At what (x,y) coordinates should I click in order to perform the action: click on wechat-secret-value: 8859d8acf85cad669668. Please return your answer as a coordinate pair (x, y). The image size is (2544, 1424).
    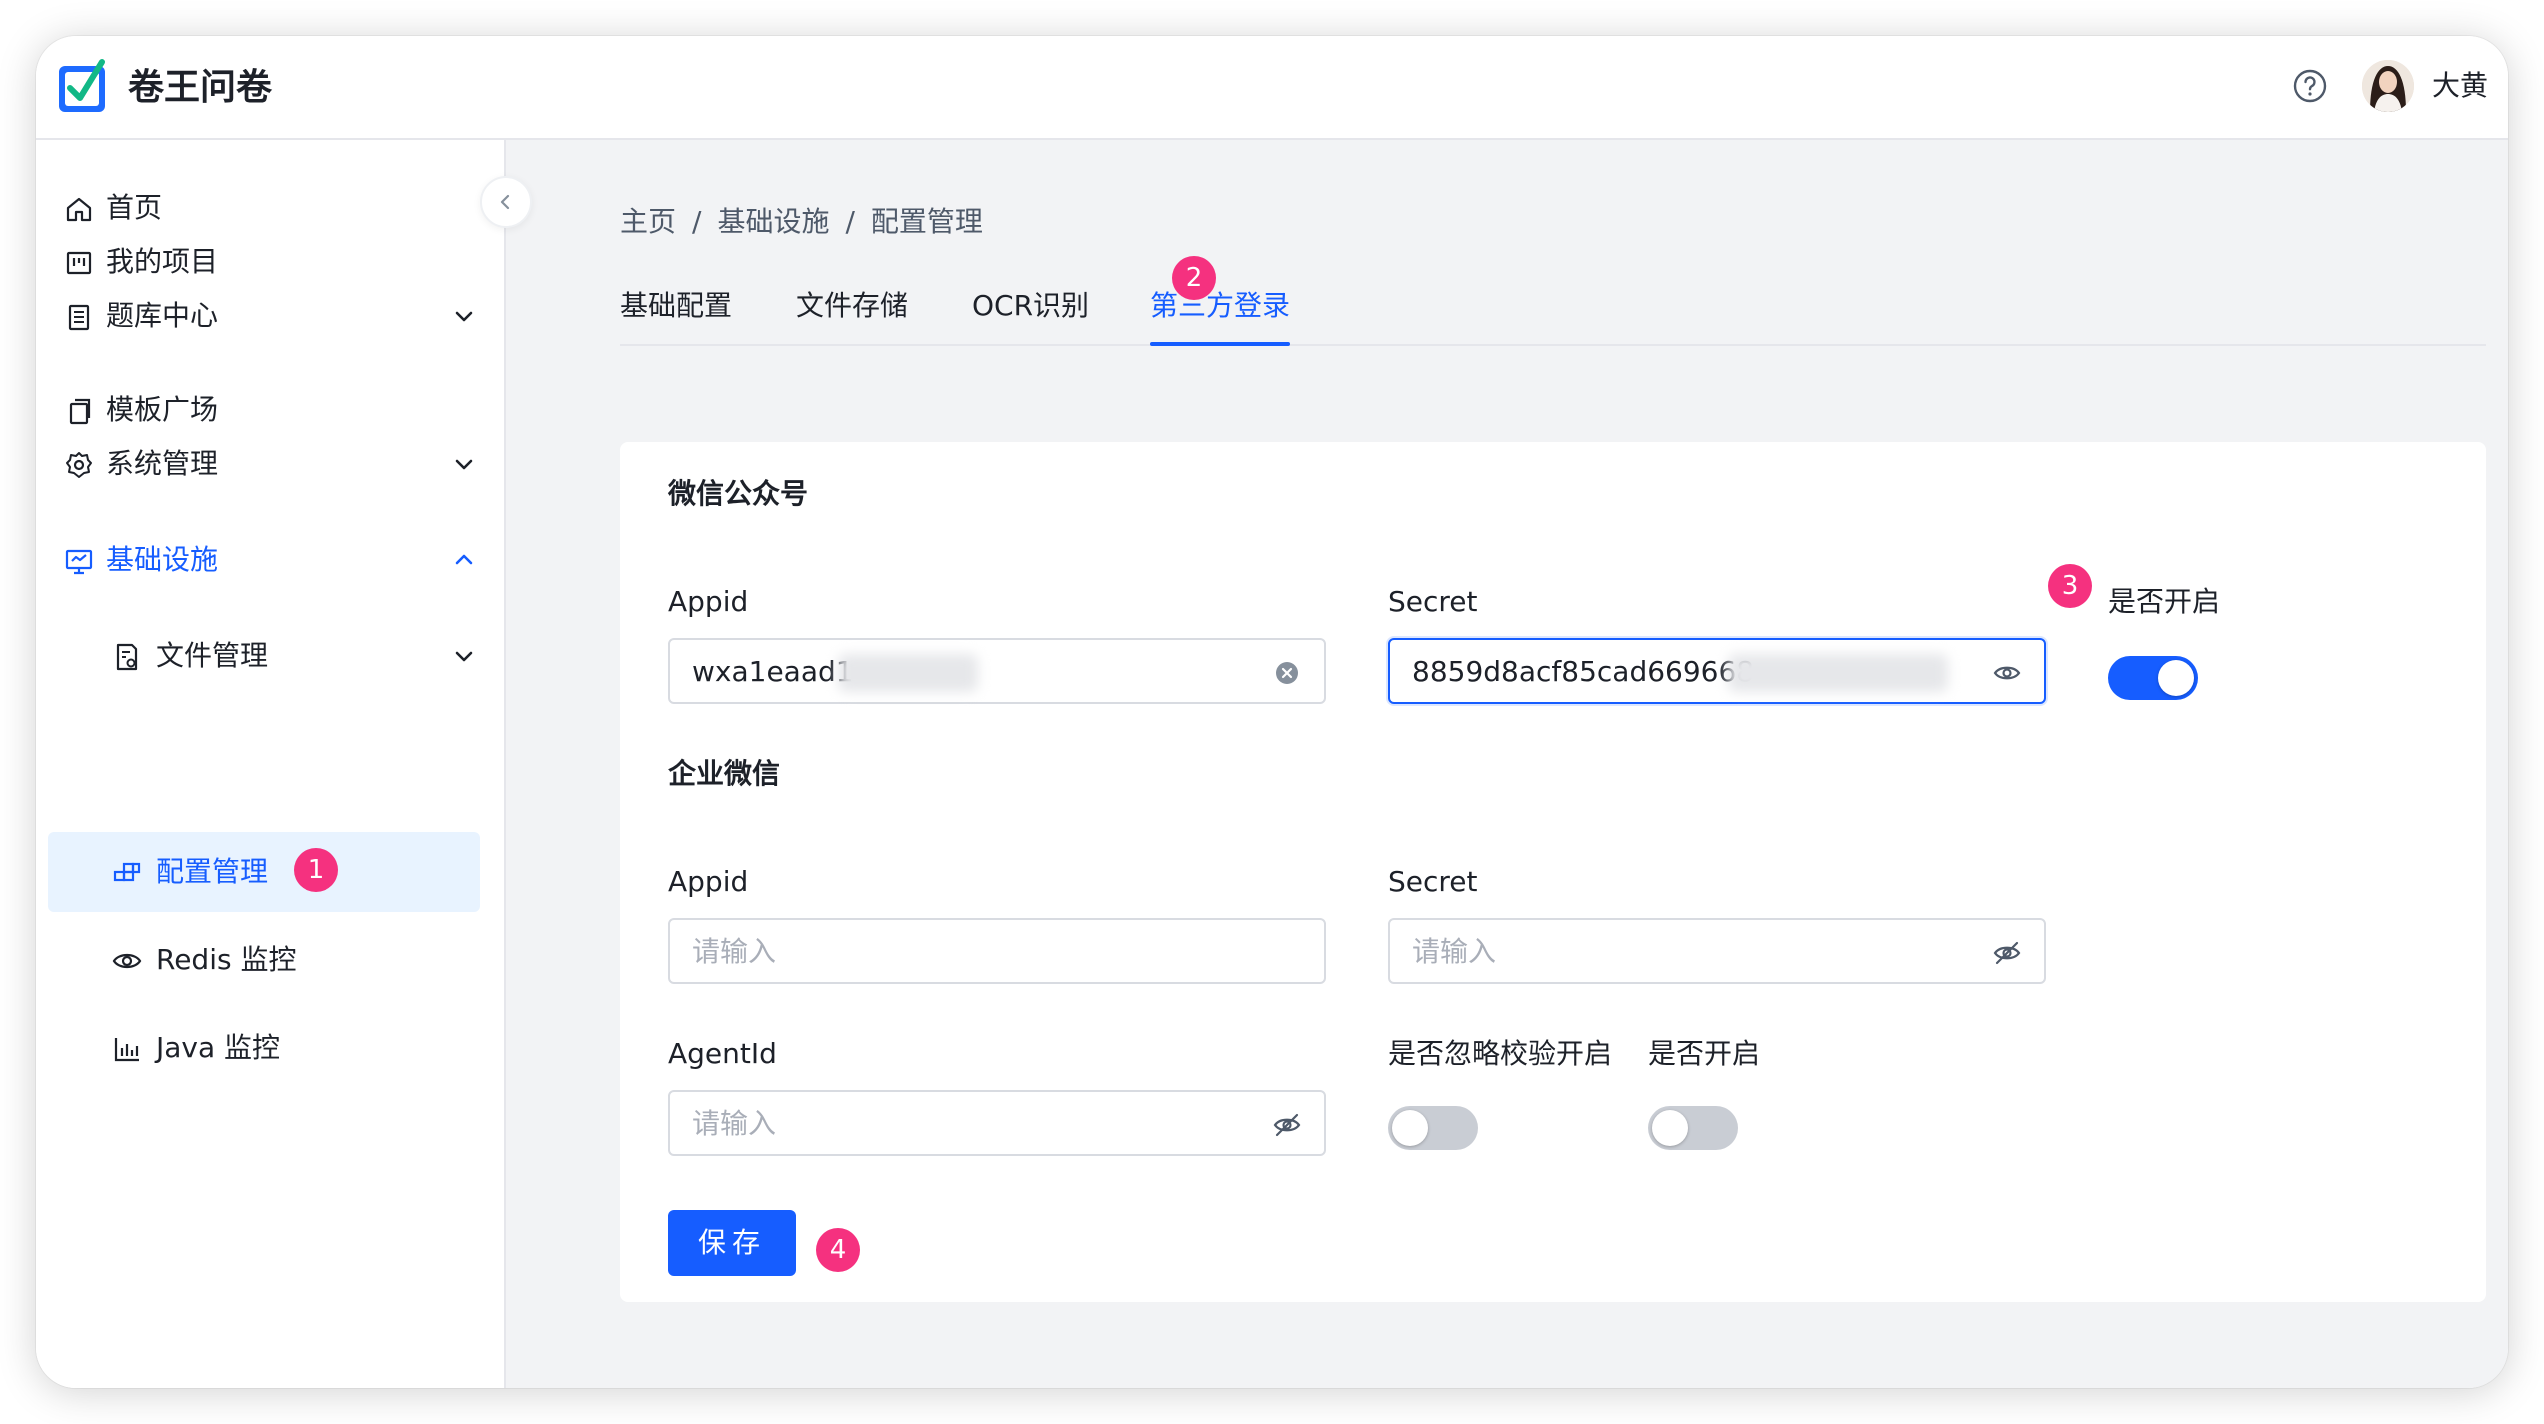
    Looking at the image, I should click on (1583, 671).